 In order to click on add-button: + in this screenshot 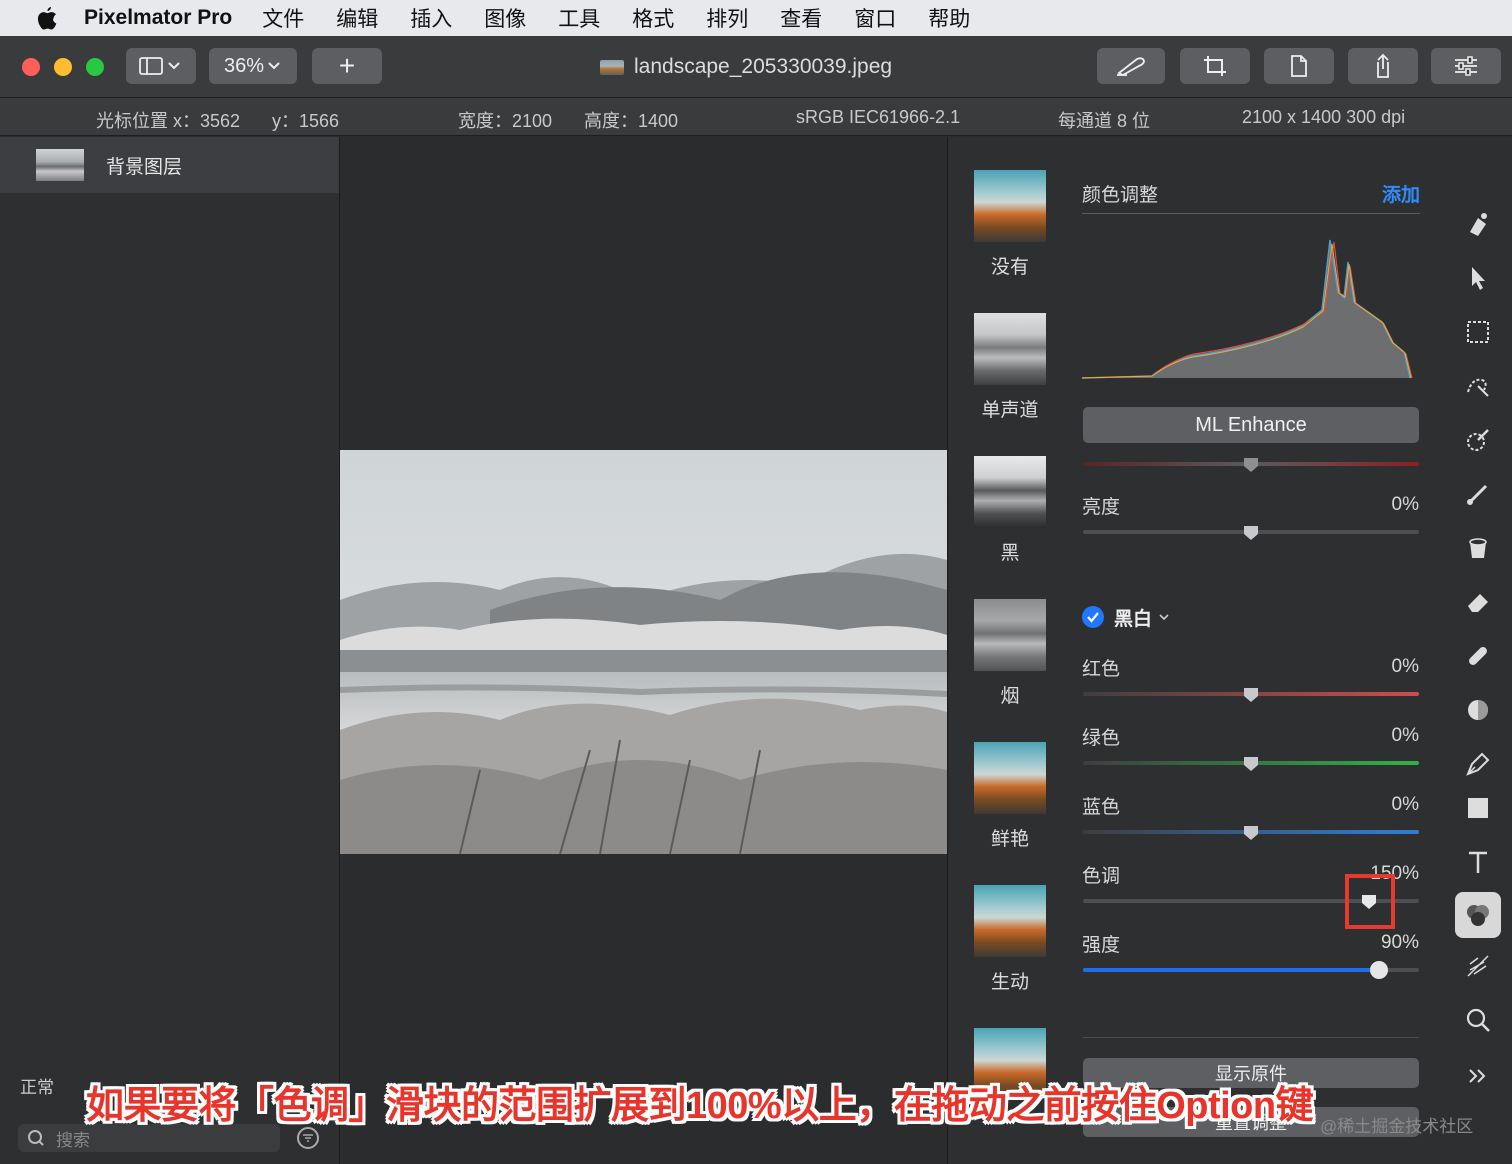, I will do `click(347, 66)`.